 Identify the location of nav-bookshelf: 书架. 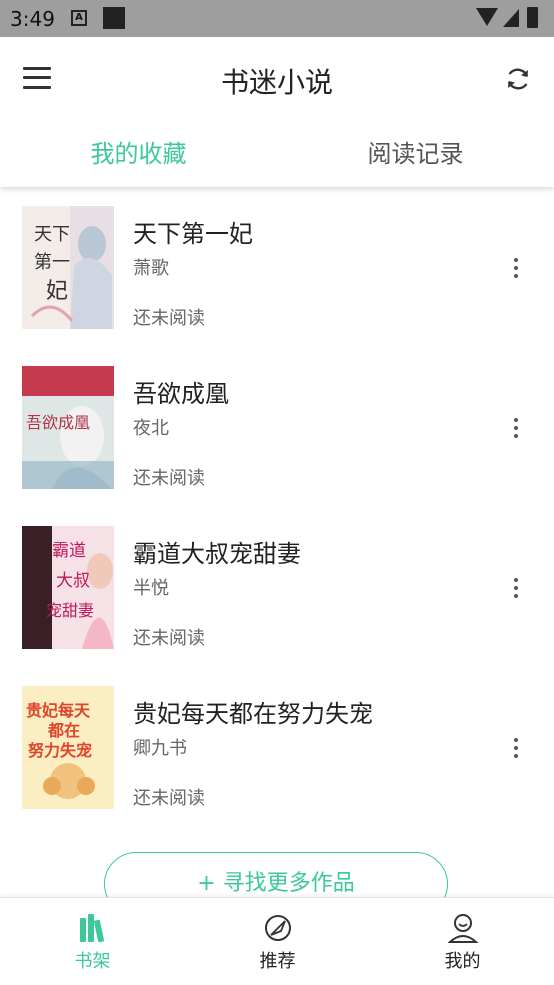
(92, 941).